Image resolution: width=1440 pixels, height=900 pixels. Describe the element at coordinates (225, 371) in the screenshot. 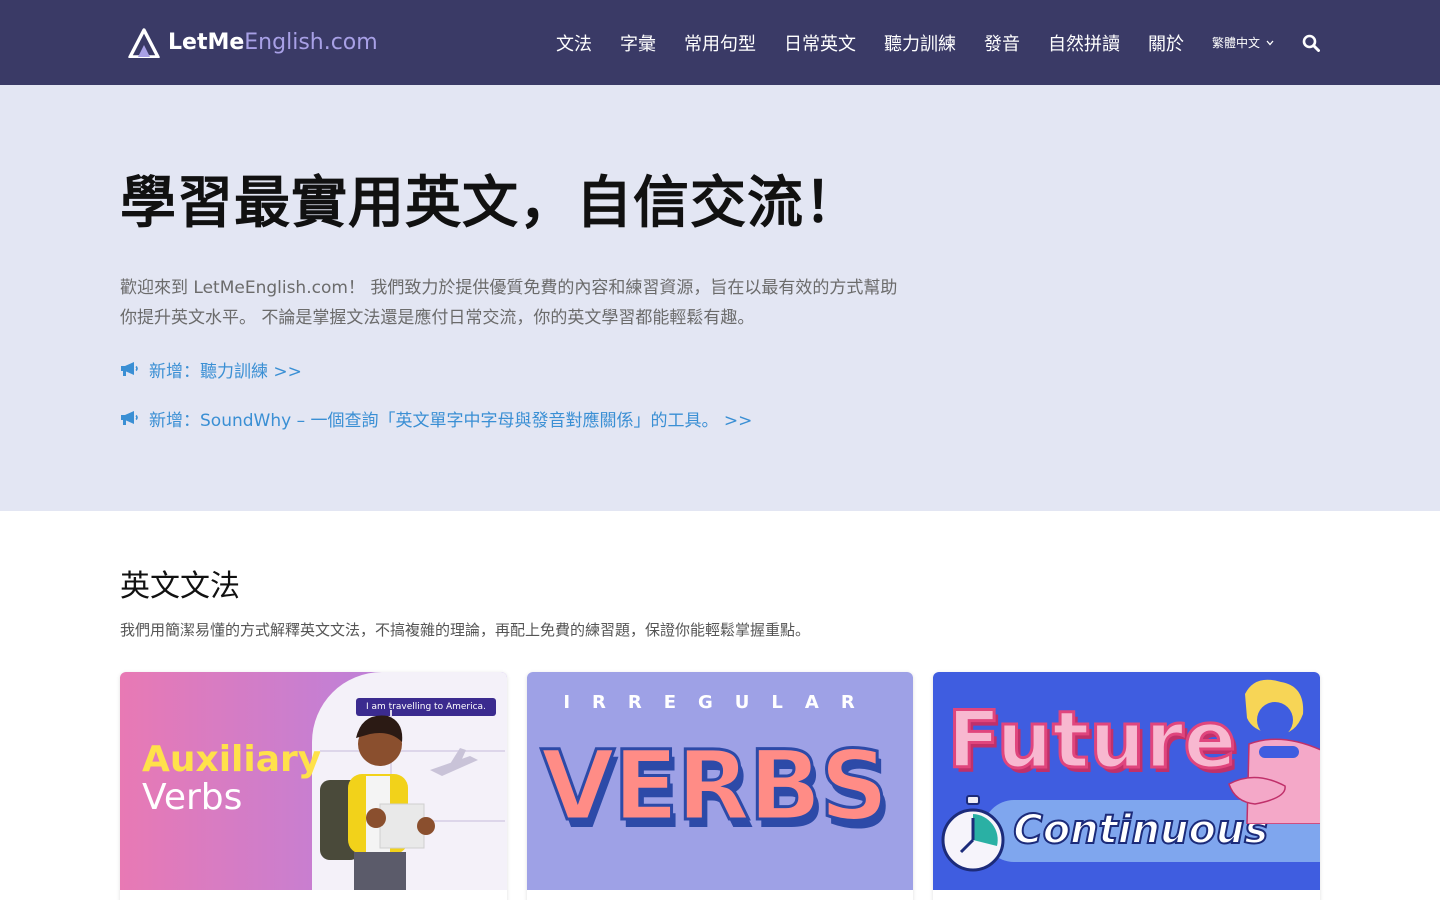

I see `announcement-text: 新增：聽力訓練 >>` at that location.